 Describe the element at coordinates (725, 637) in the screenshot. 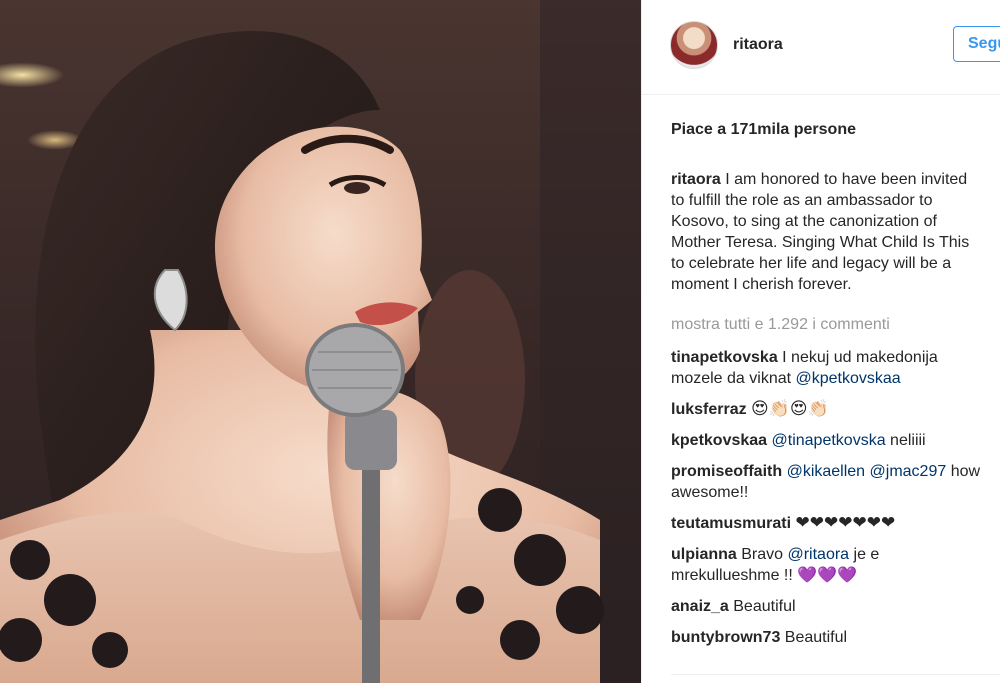

I see `comment-username: buntybrown73` at that location.